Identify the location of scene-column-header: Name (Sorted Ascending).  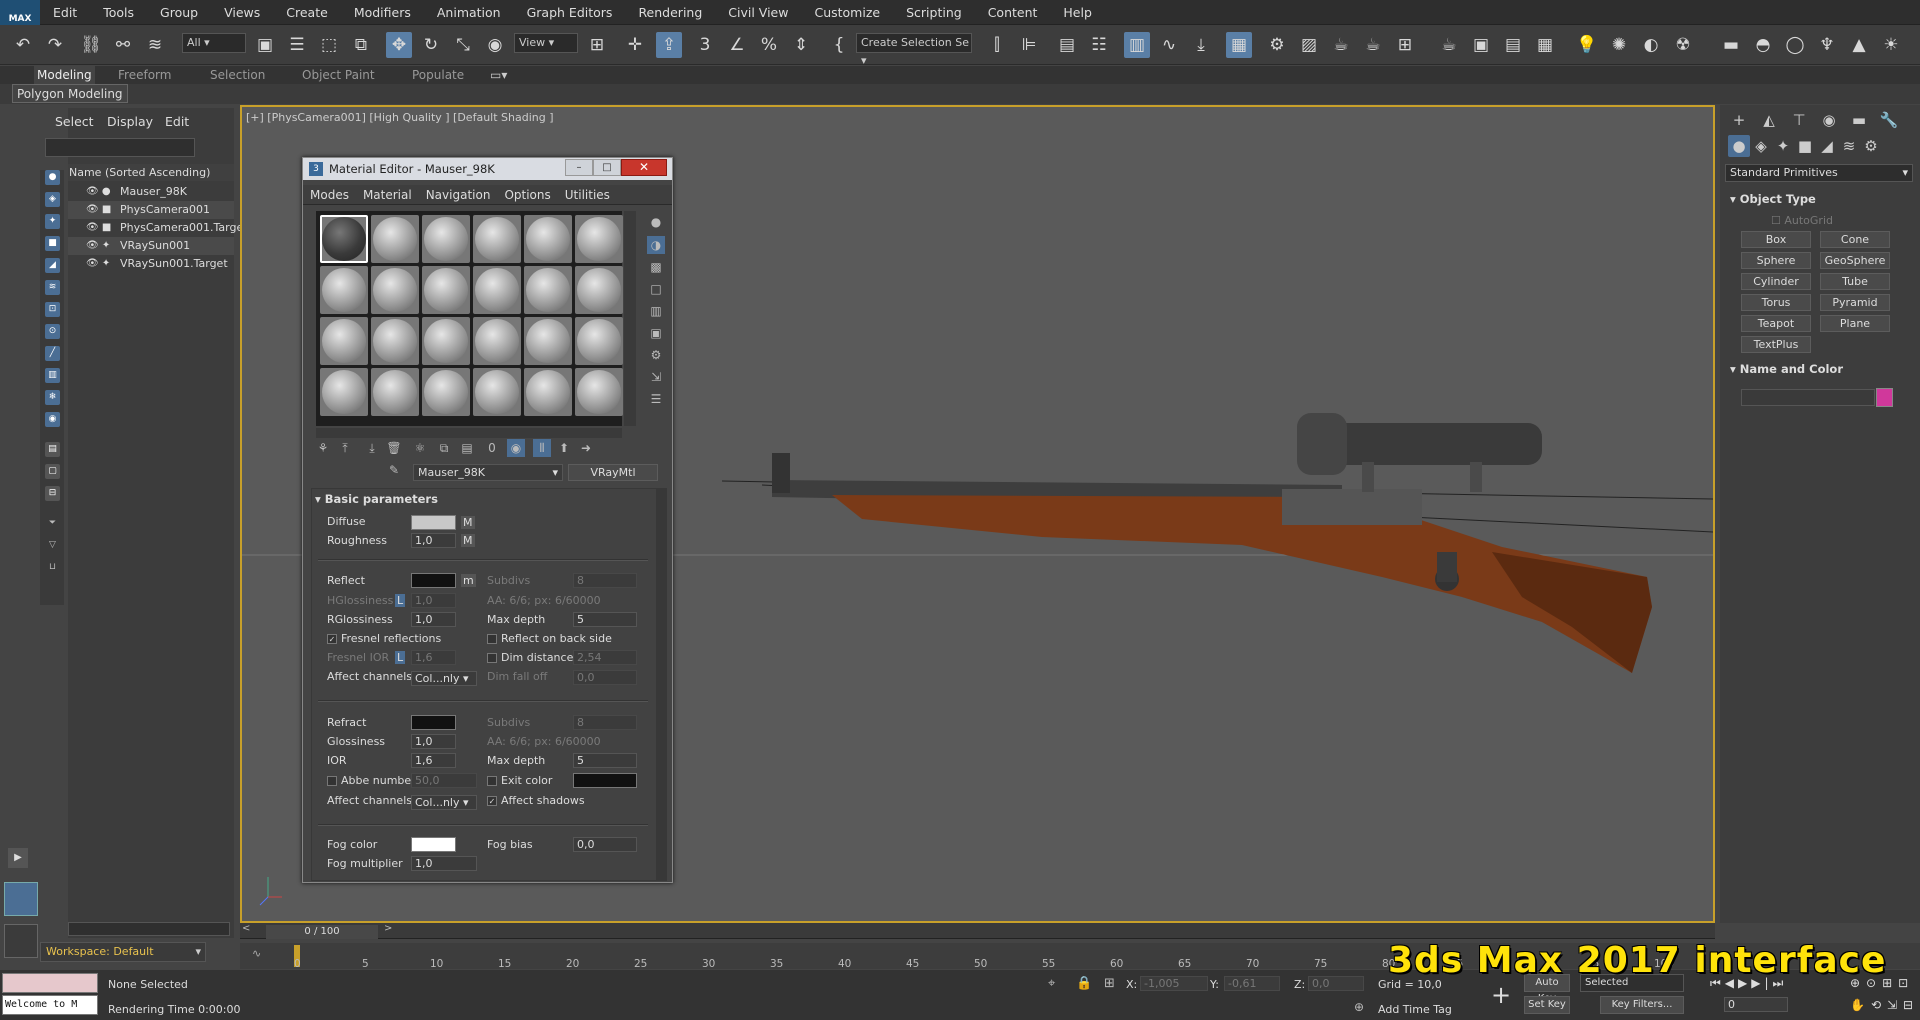
(151, 172).